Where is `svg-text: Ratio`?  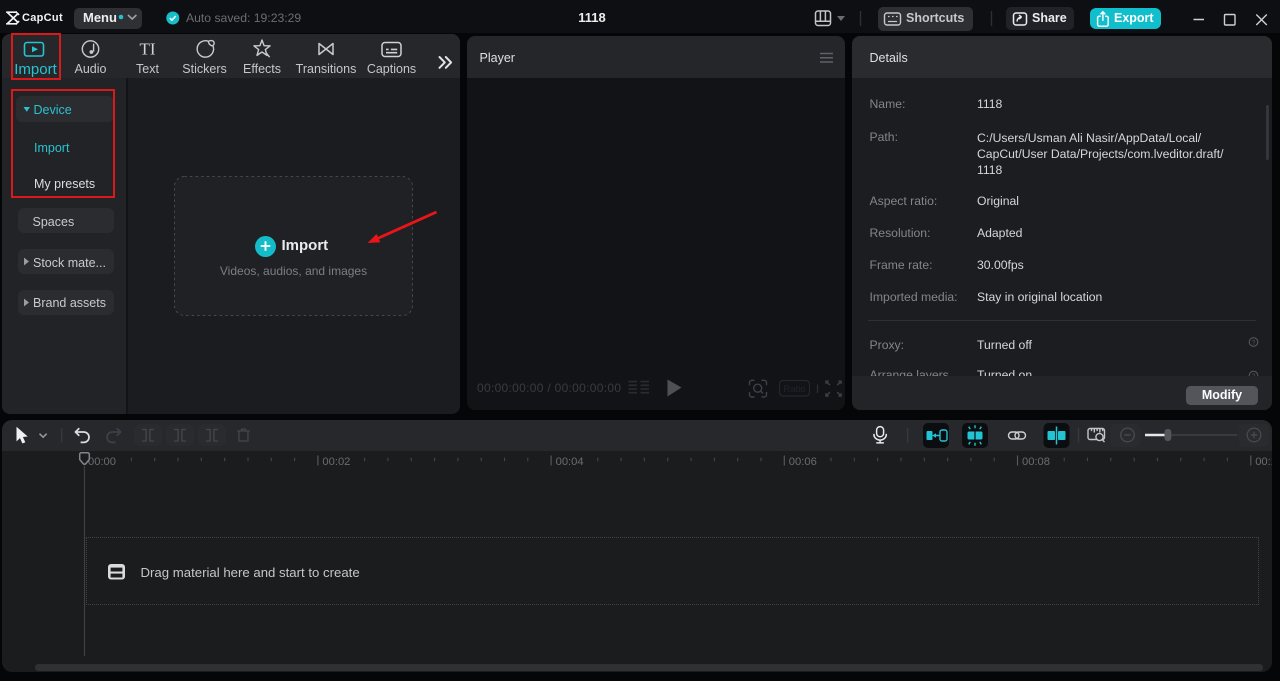
svg-text: Ratio is located at coordinates (794, 389).